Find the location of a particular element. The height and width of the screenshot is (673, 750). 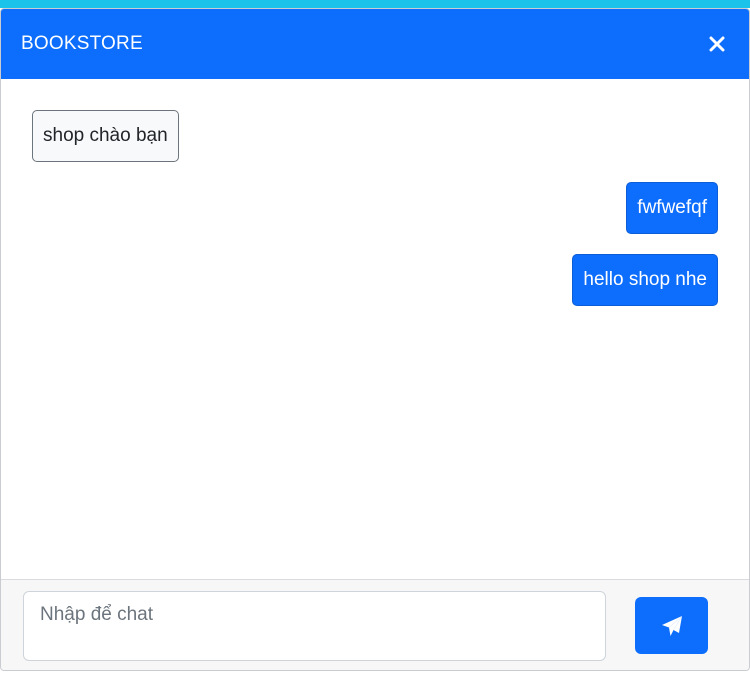

chat-title: BOOKSTORE is located at coordinates (82, 43).